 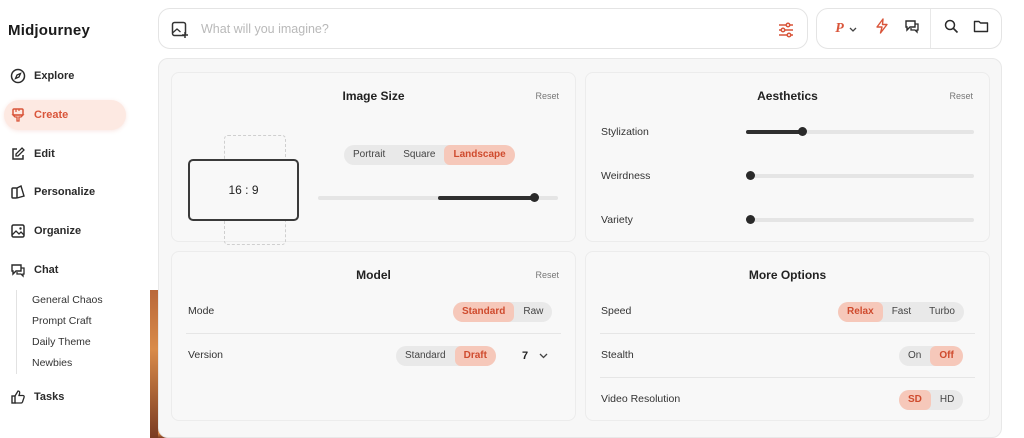 I want to click on nav-label: Explore, so click(x=54, y=76).